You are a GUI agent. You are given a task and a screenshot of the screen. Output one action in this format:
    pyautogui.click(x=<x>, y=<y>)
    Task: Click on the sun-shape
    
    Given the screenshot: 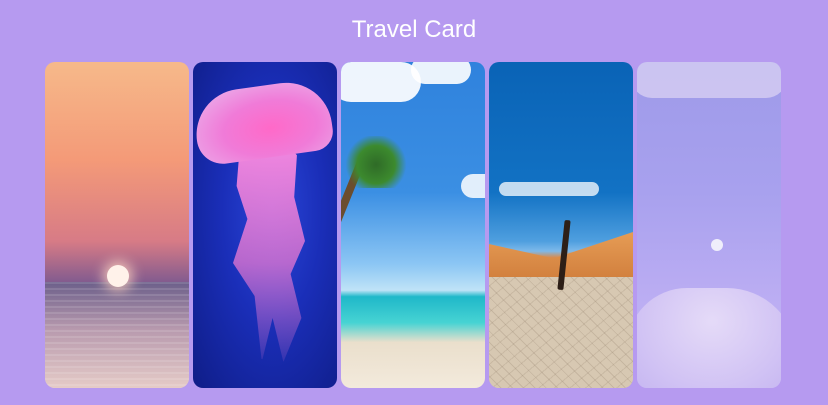 What is the action you would take?
    pyautogui.click(x=118, y=276)
    